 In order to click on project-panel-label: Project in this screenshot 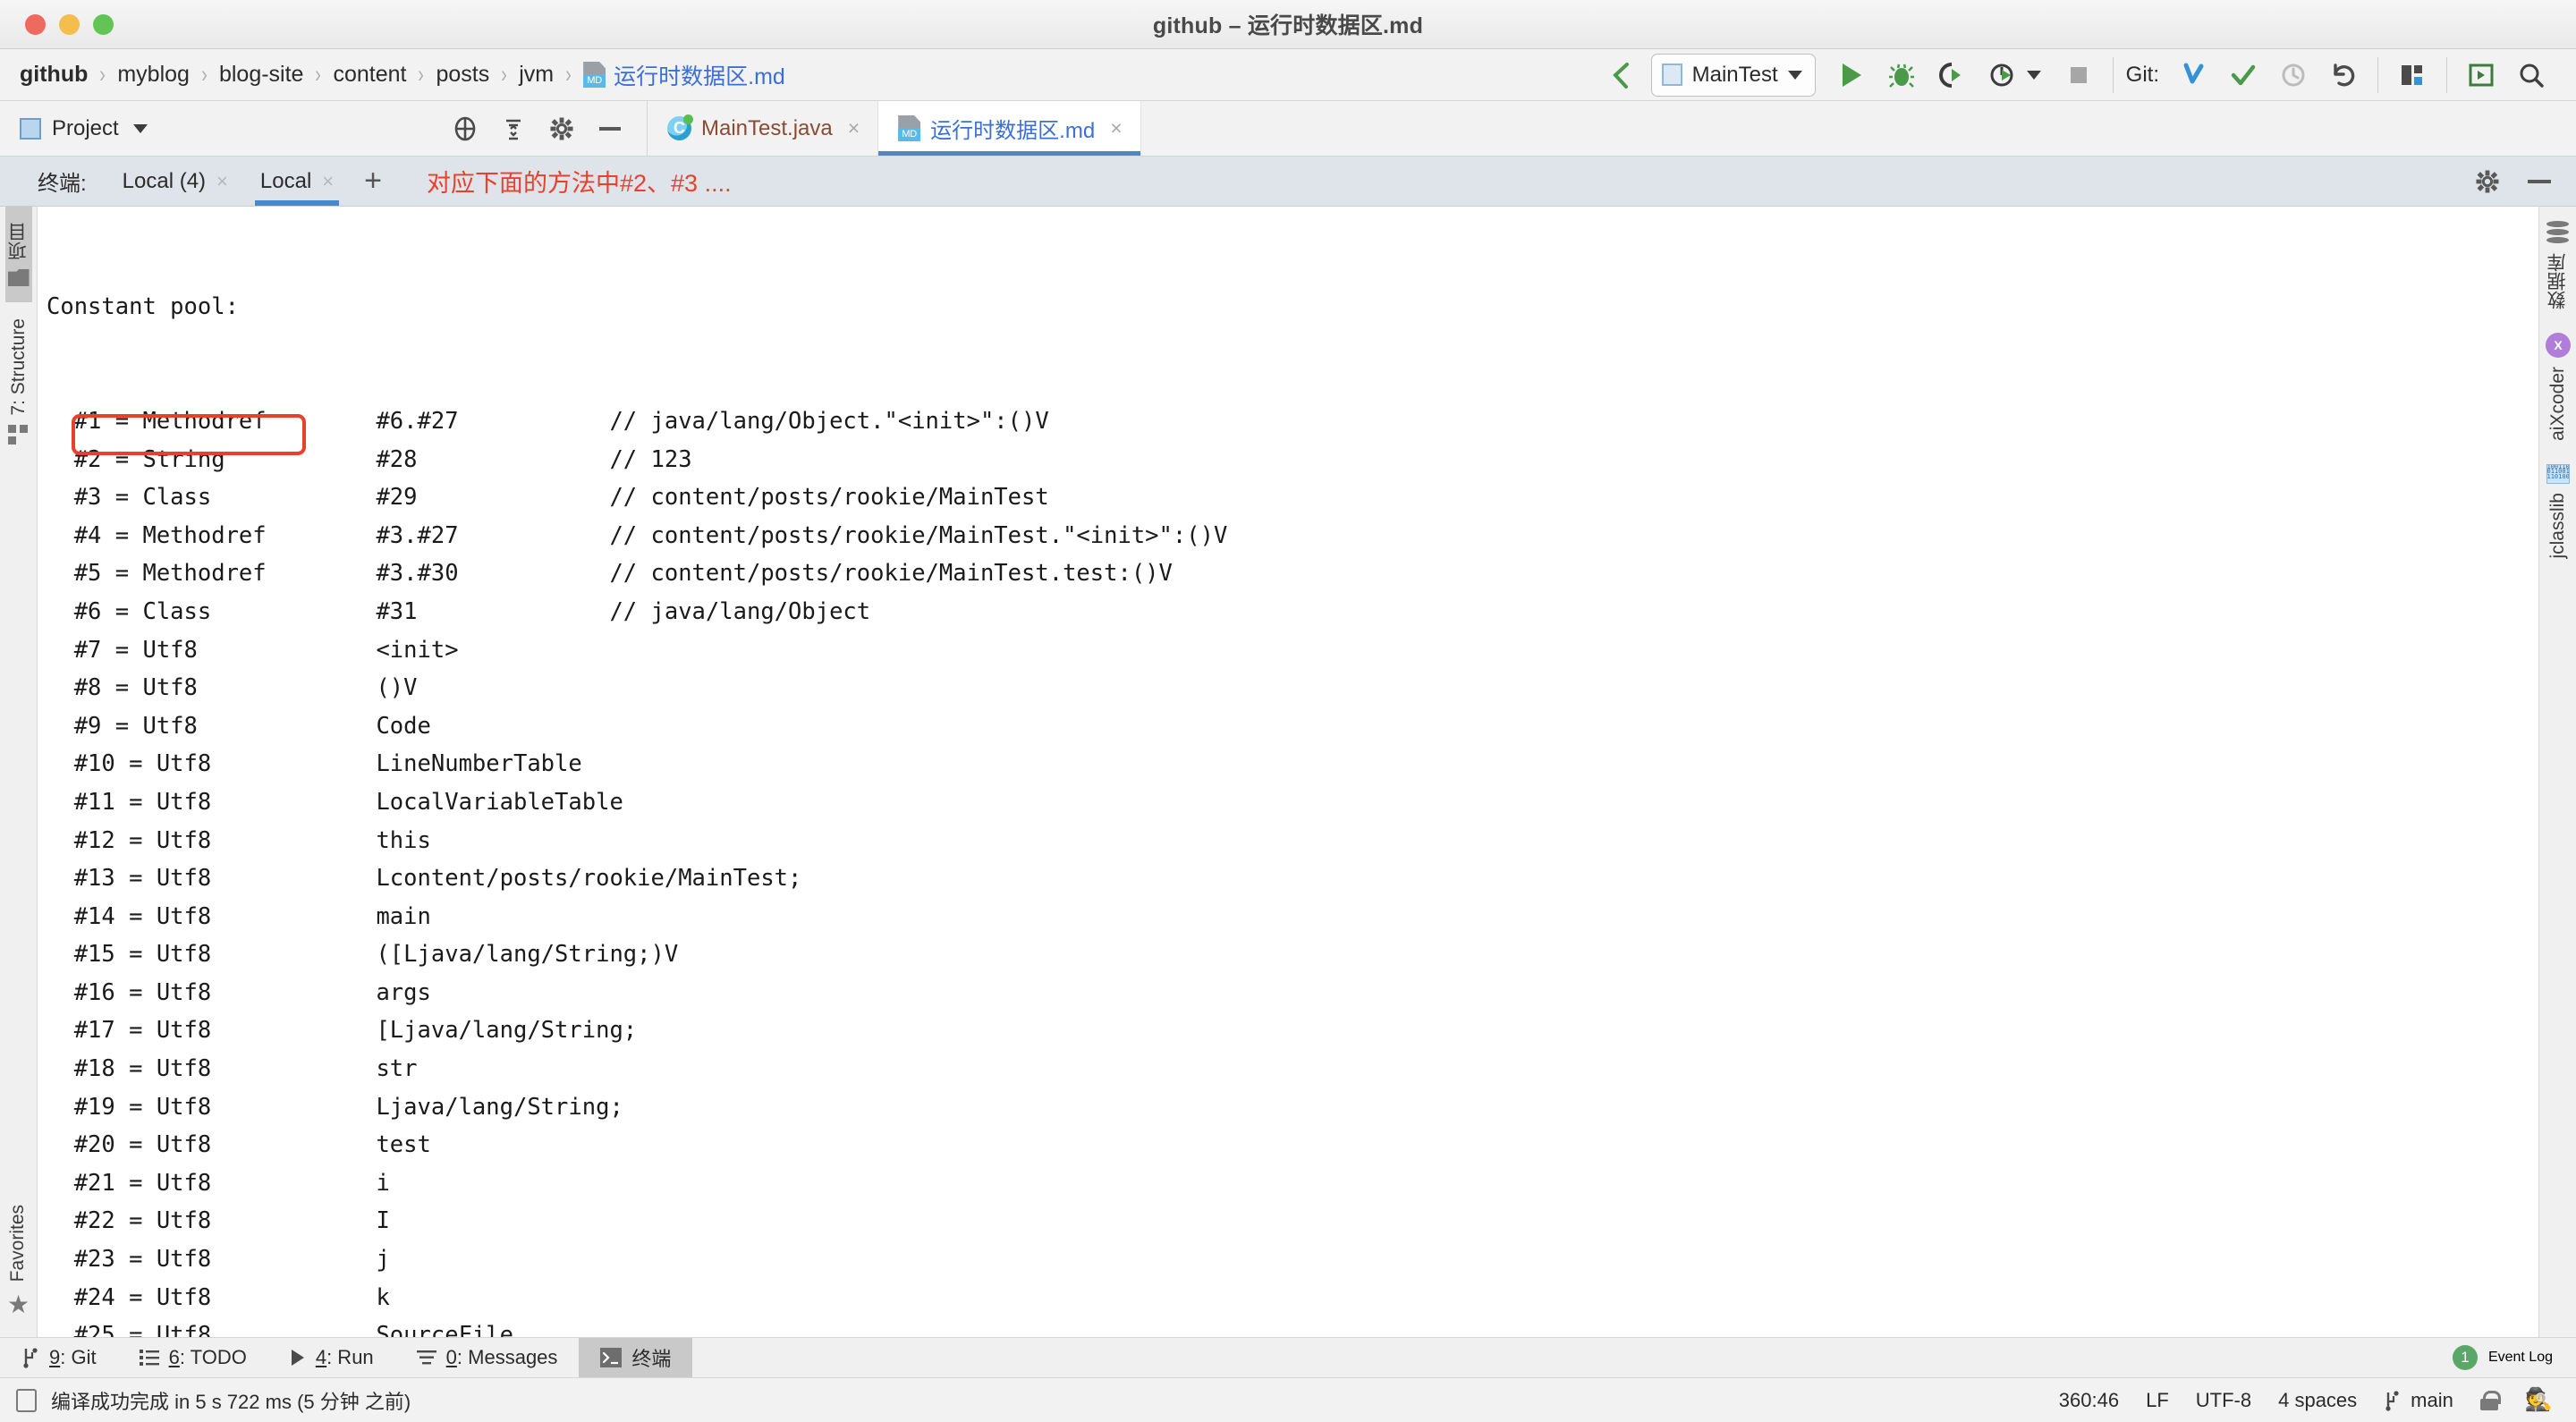, I will do `click(85, 127)`.